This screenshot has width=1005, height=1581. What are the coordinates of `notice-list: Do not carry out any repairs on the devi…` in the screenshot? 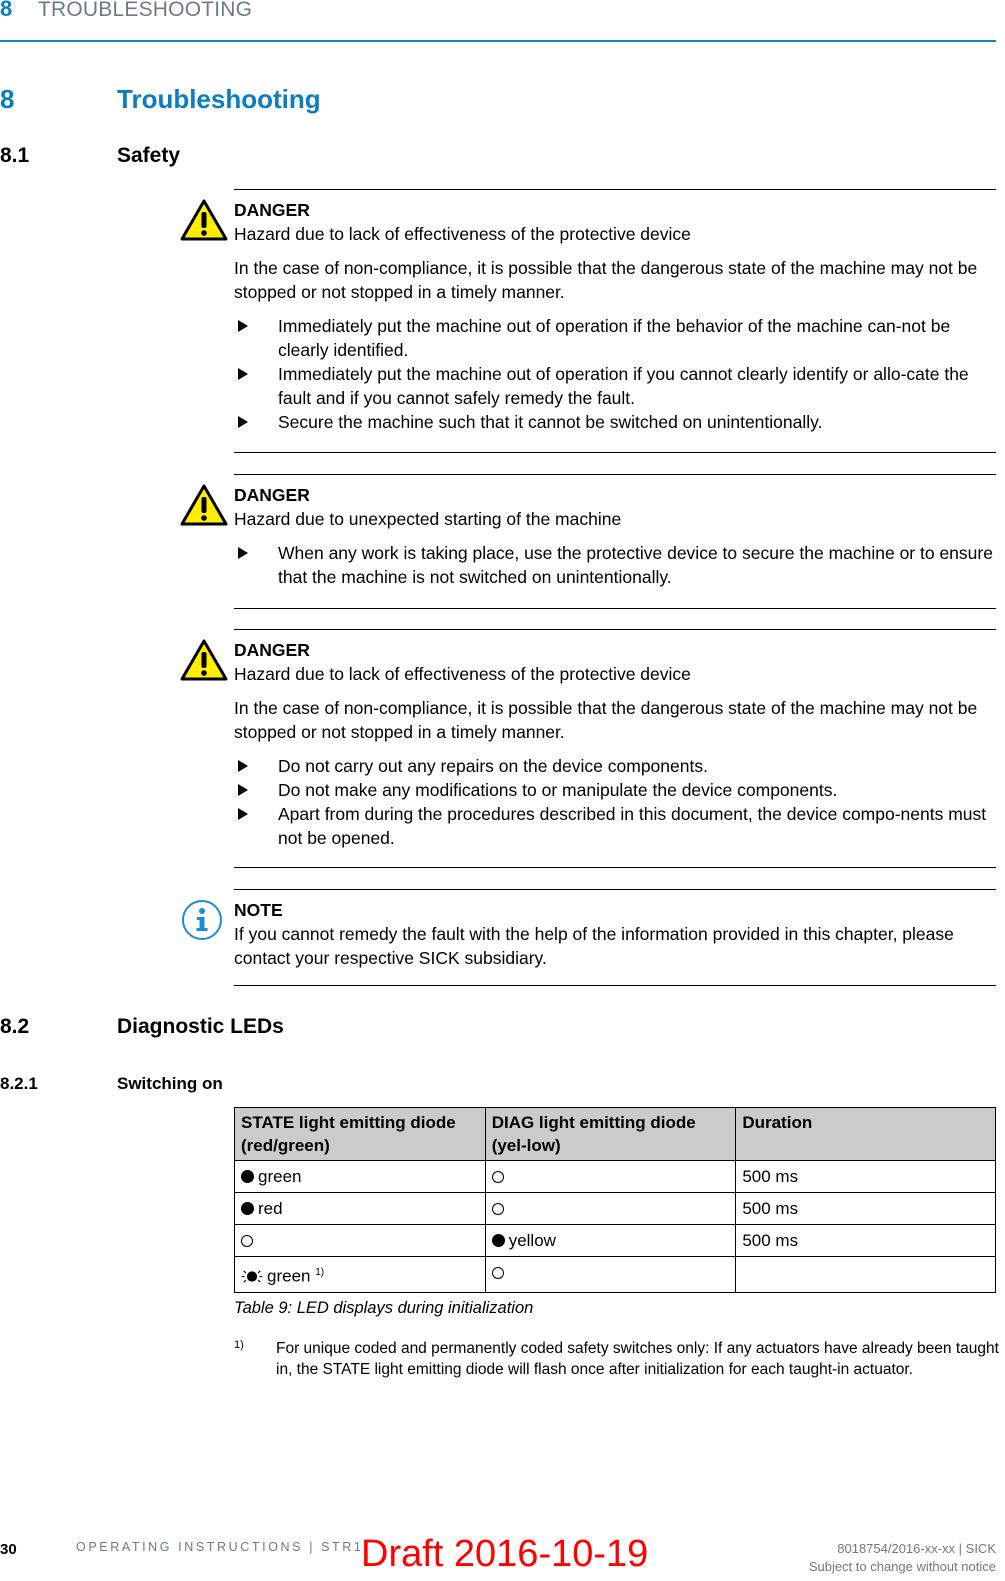 It's located at (615, 802).